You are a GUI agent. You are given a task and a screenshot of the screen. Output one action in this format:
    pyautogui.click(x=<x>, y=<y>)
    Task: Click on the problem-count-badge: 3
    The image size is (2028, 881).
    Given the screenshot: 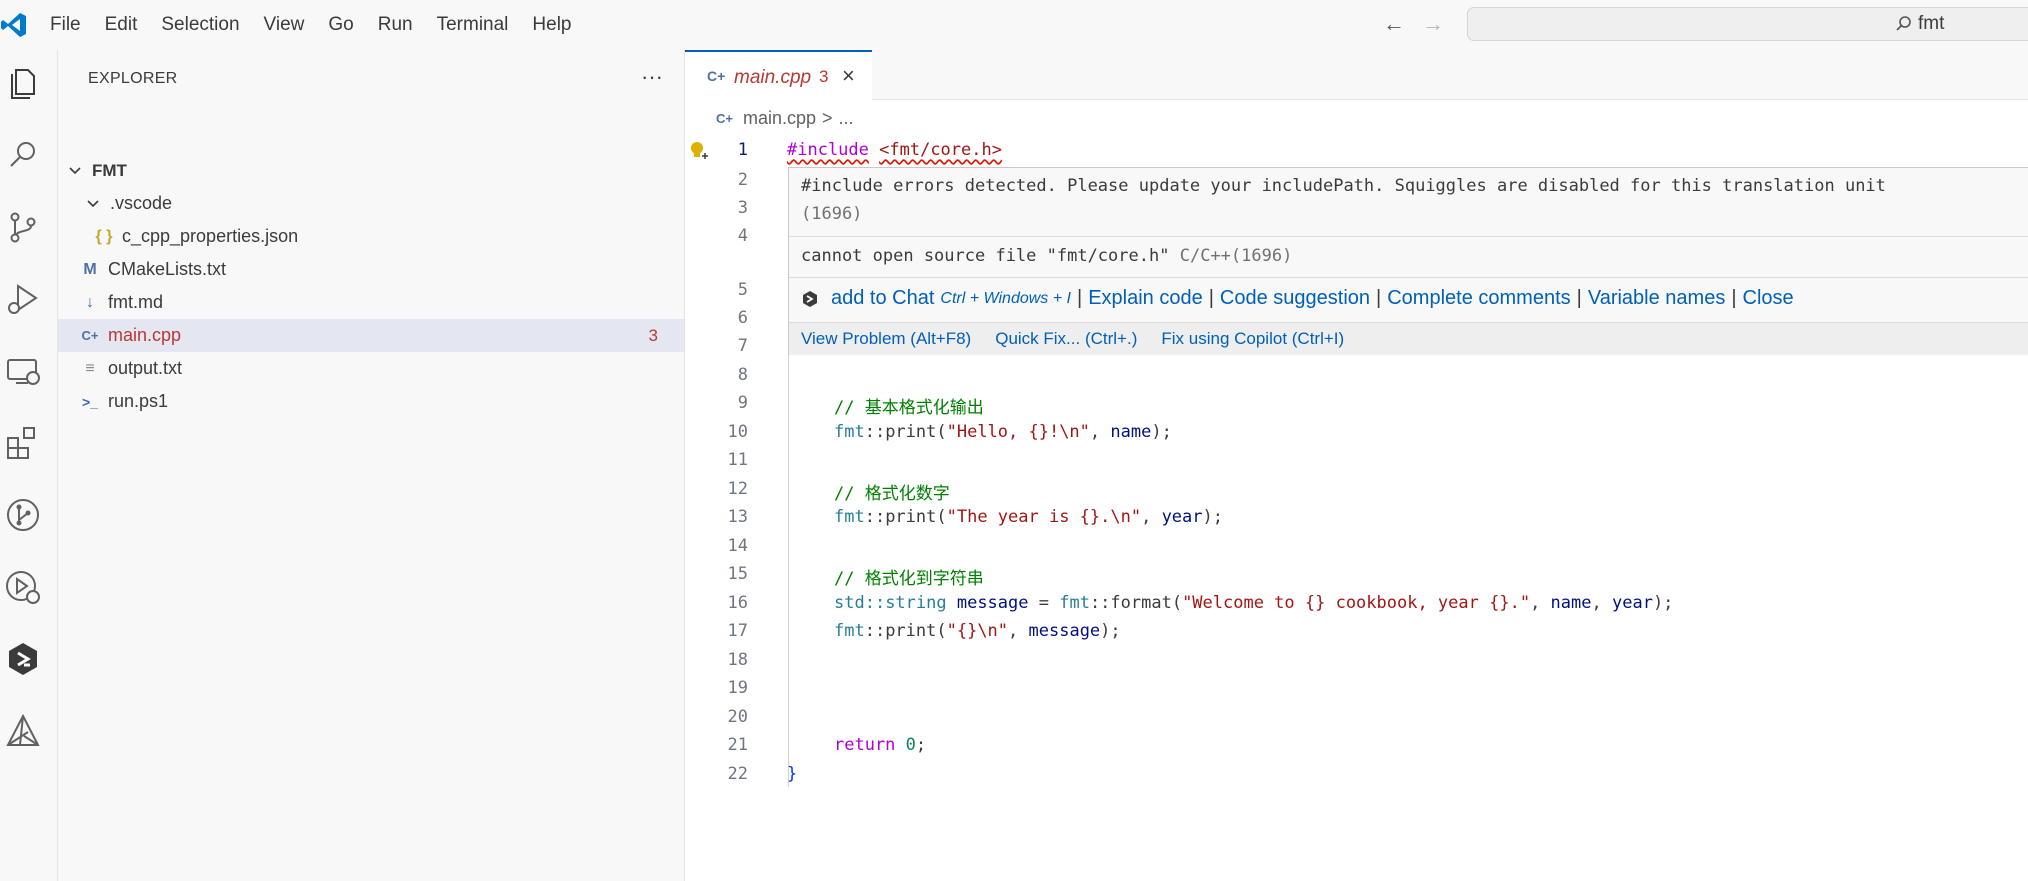 What is the action you would take?
    pyautogui.click(x=653, y=335)
    